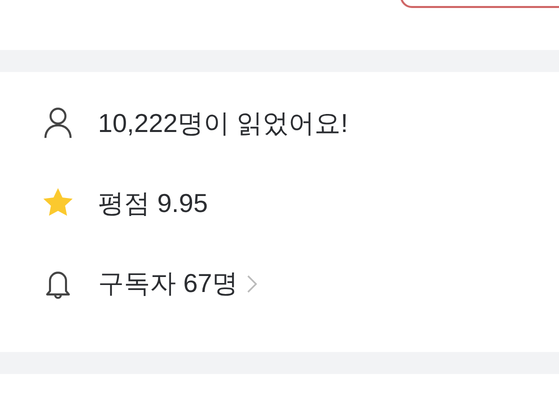  Describe the element at coordinates (168, 283) in the screenshot. I see `subscriber-link: 구독자 67명` at that location.